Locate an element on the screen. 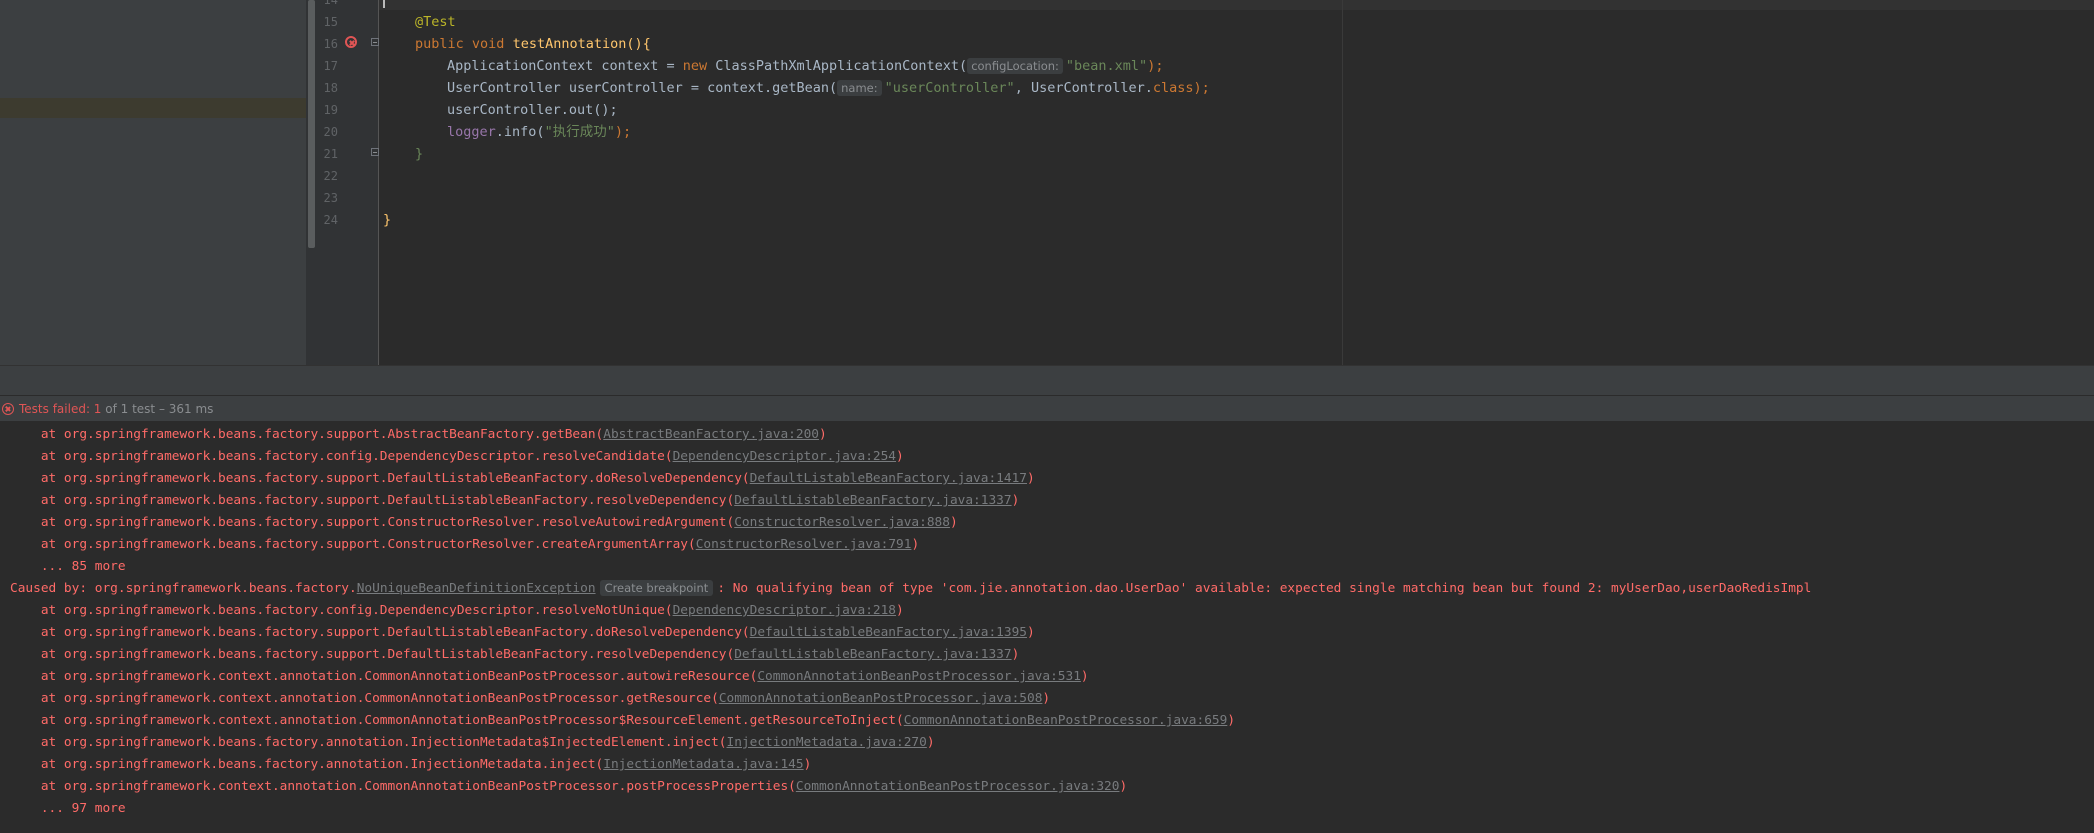  code-line-21: } is located at coordinates (419, 154).